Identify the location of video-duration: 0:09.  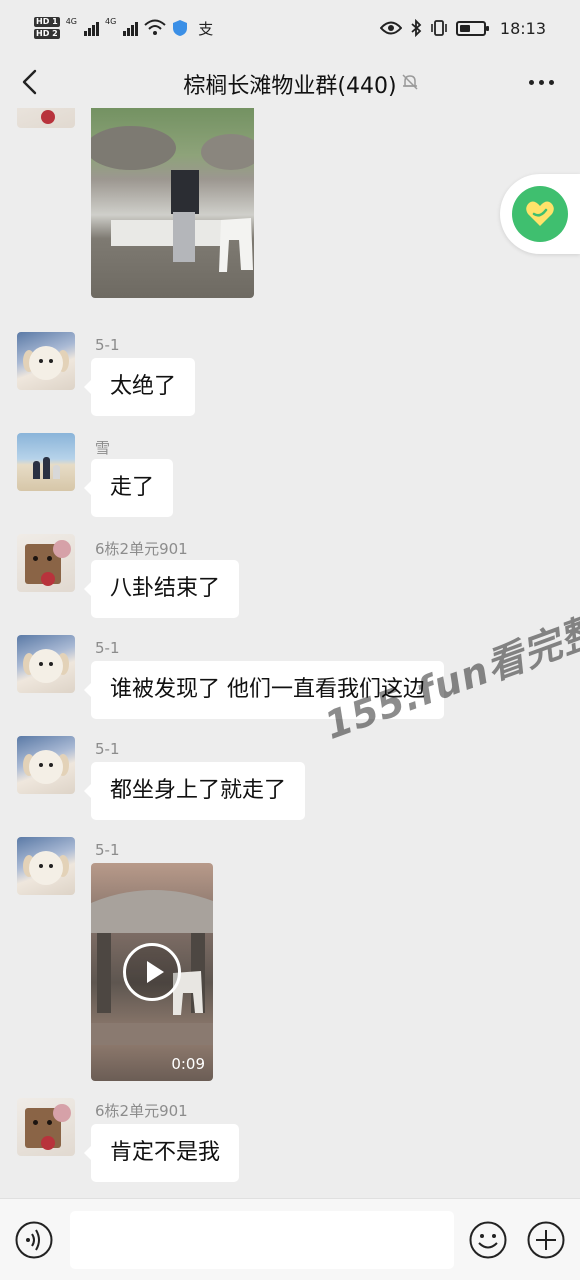
(188, 1064).